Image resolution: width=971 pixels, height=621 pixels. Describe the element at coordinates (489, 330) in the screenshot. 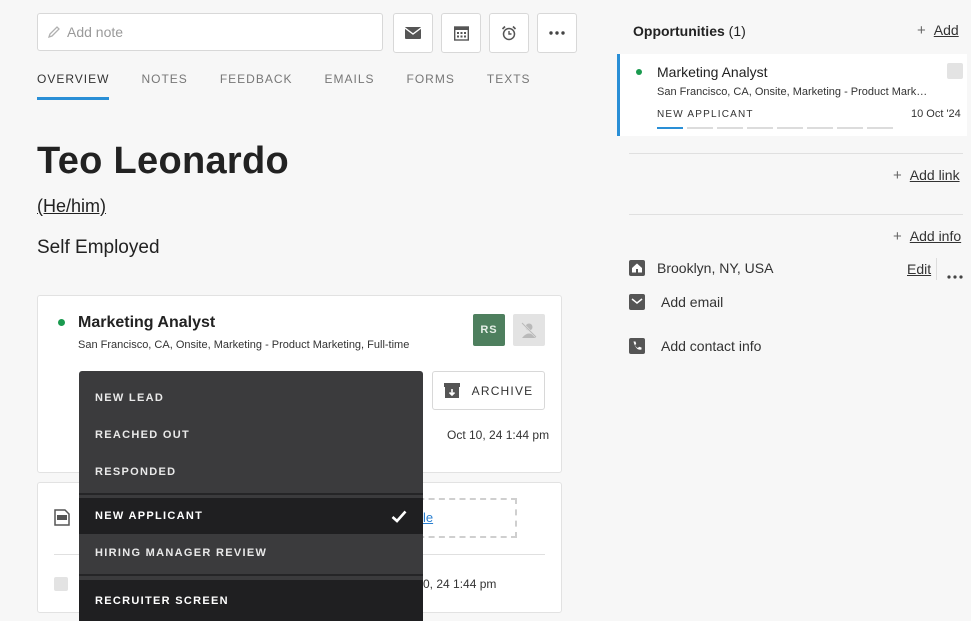

I see `owner-avatar: RS` at that location.